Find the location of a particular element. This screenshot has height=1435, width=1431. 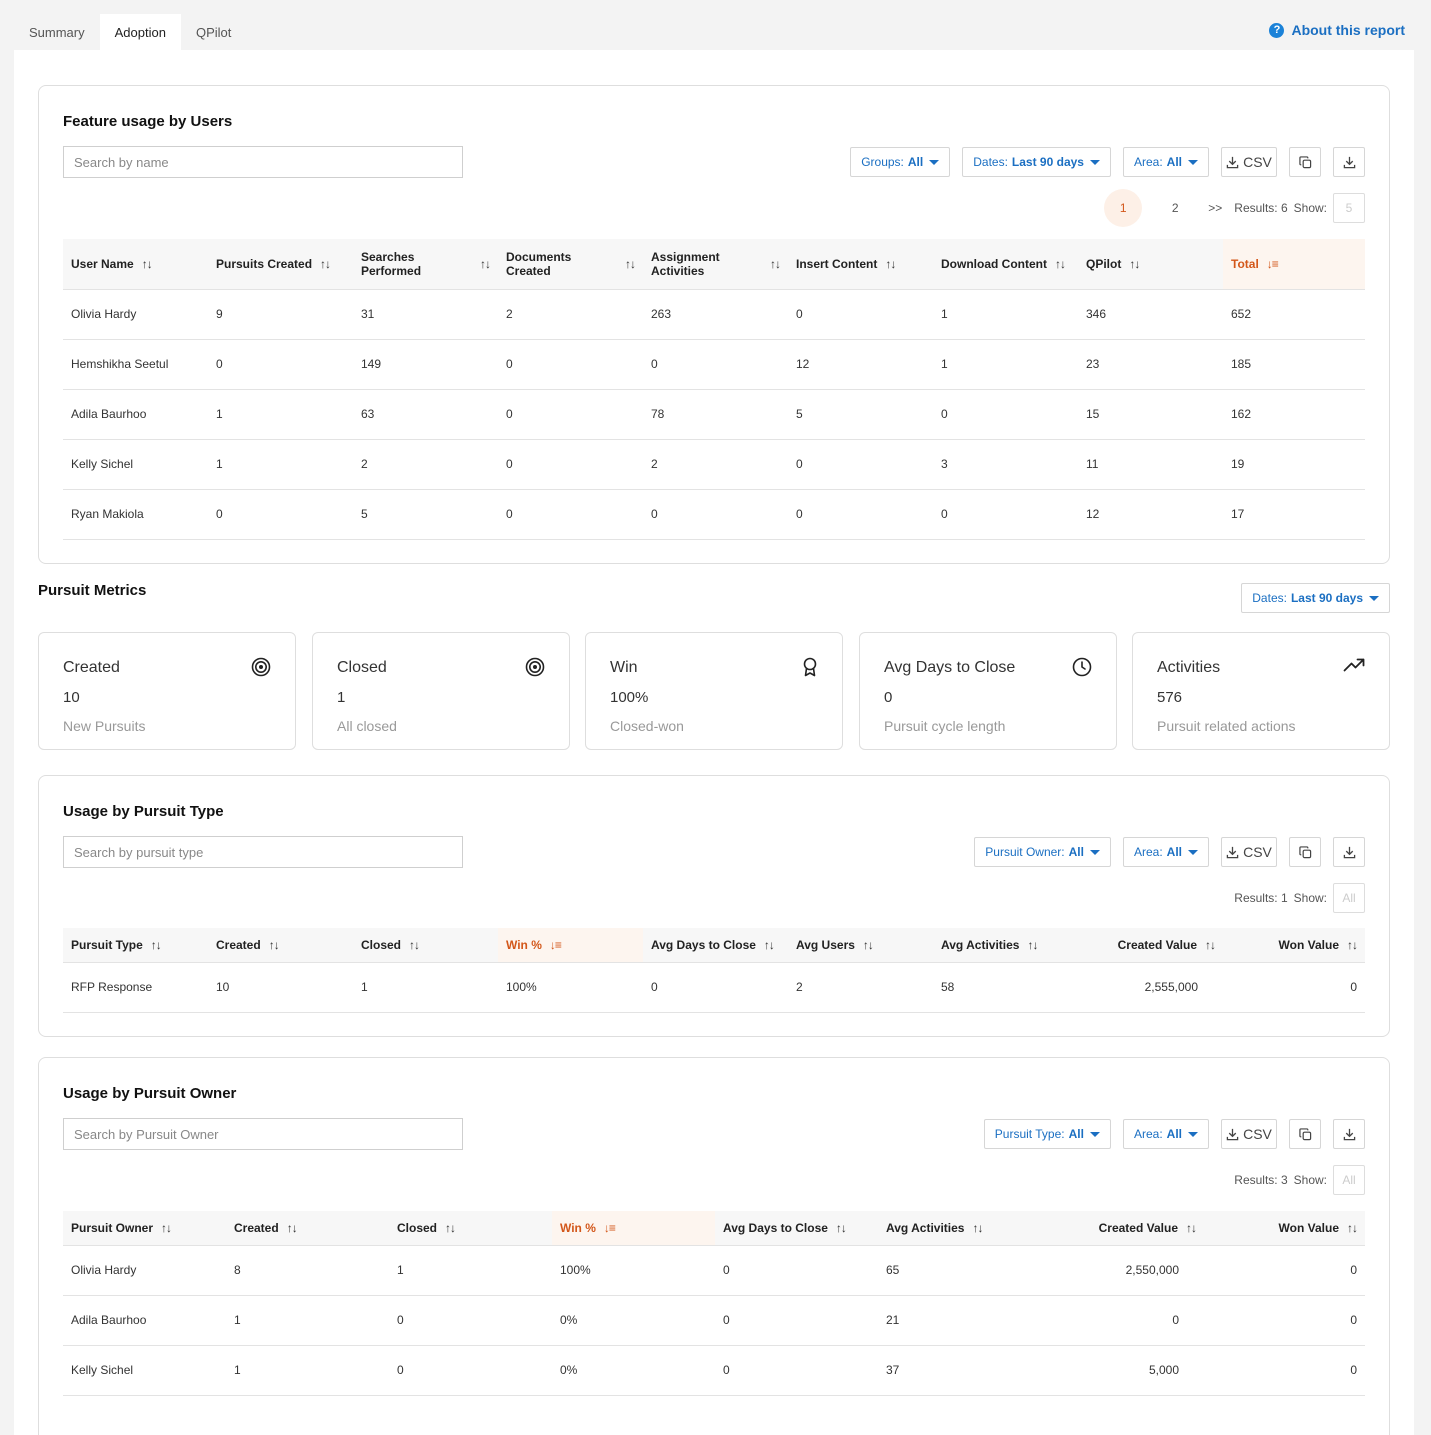

cell-pursuit-owner: Kelly Sichel is located at coordinates (144, 1370).